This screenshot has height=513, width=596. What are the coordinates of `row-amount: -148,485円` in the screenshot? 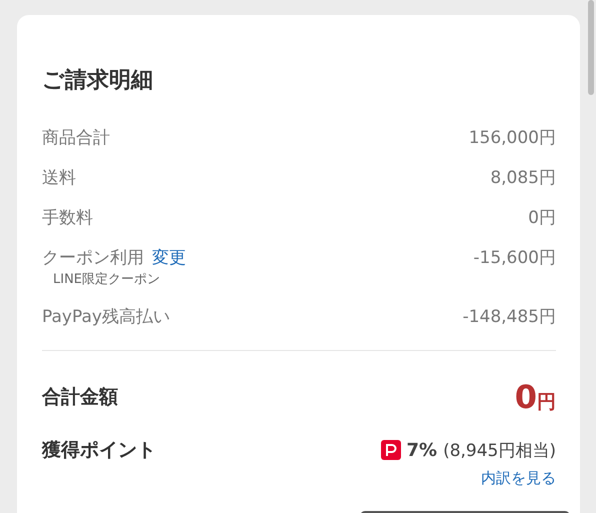 It's located at (509, 317).